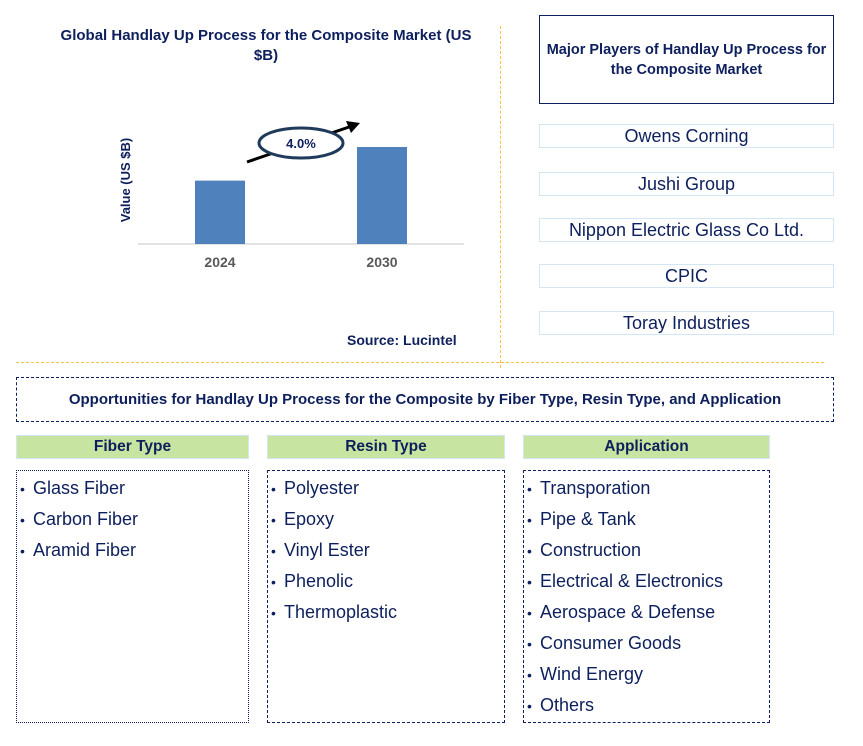  I want to click on list-item: • Aramid Fiber, so click(134, 550).